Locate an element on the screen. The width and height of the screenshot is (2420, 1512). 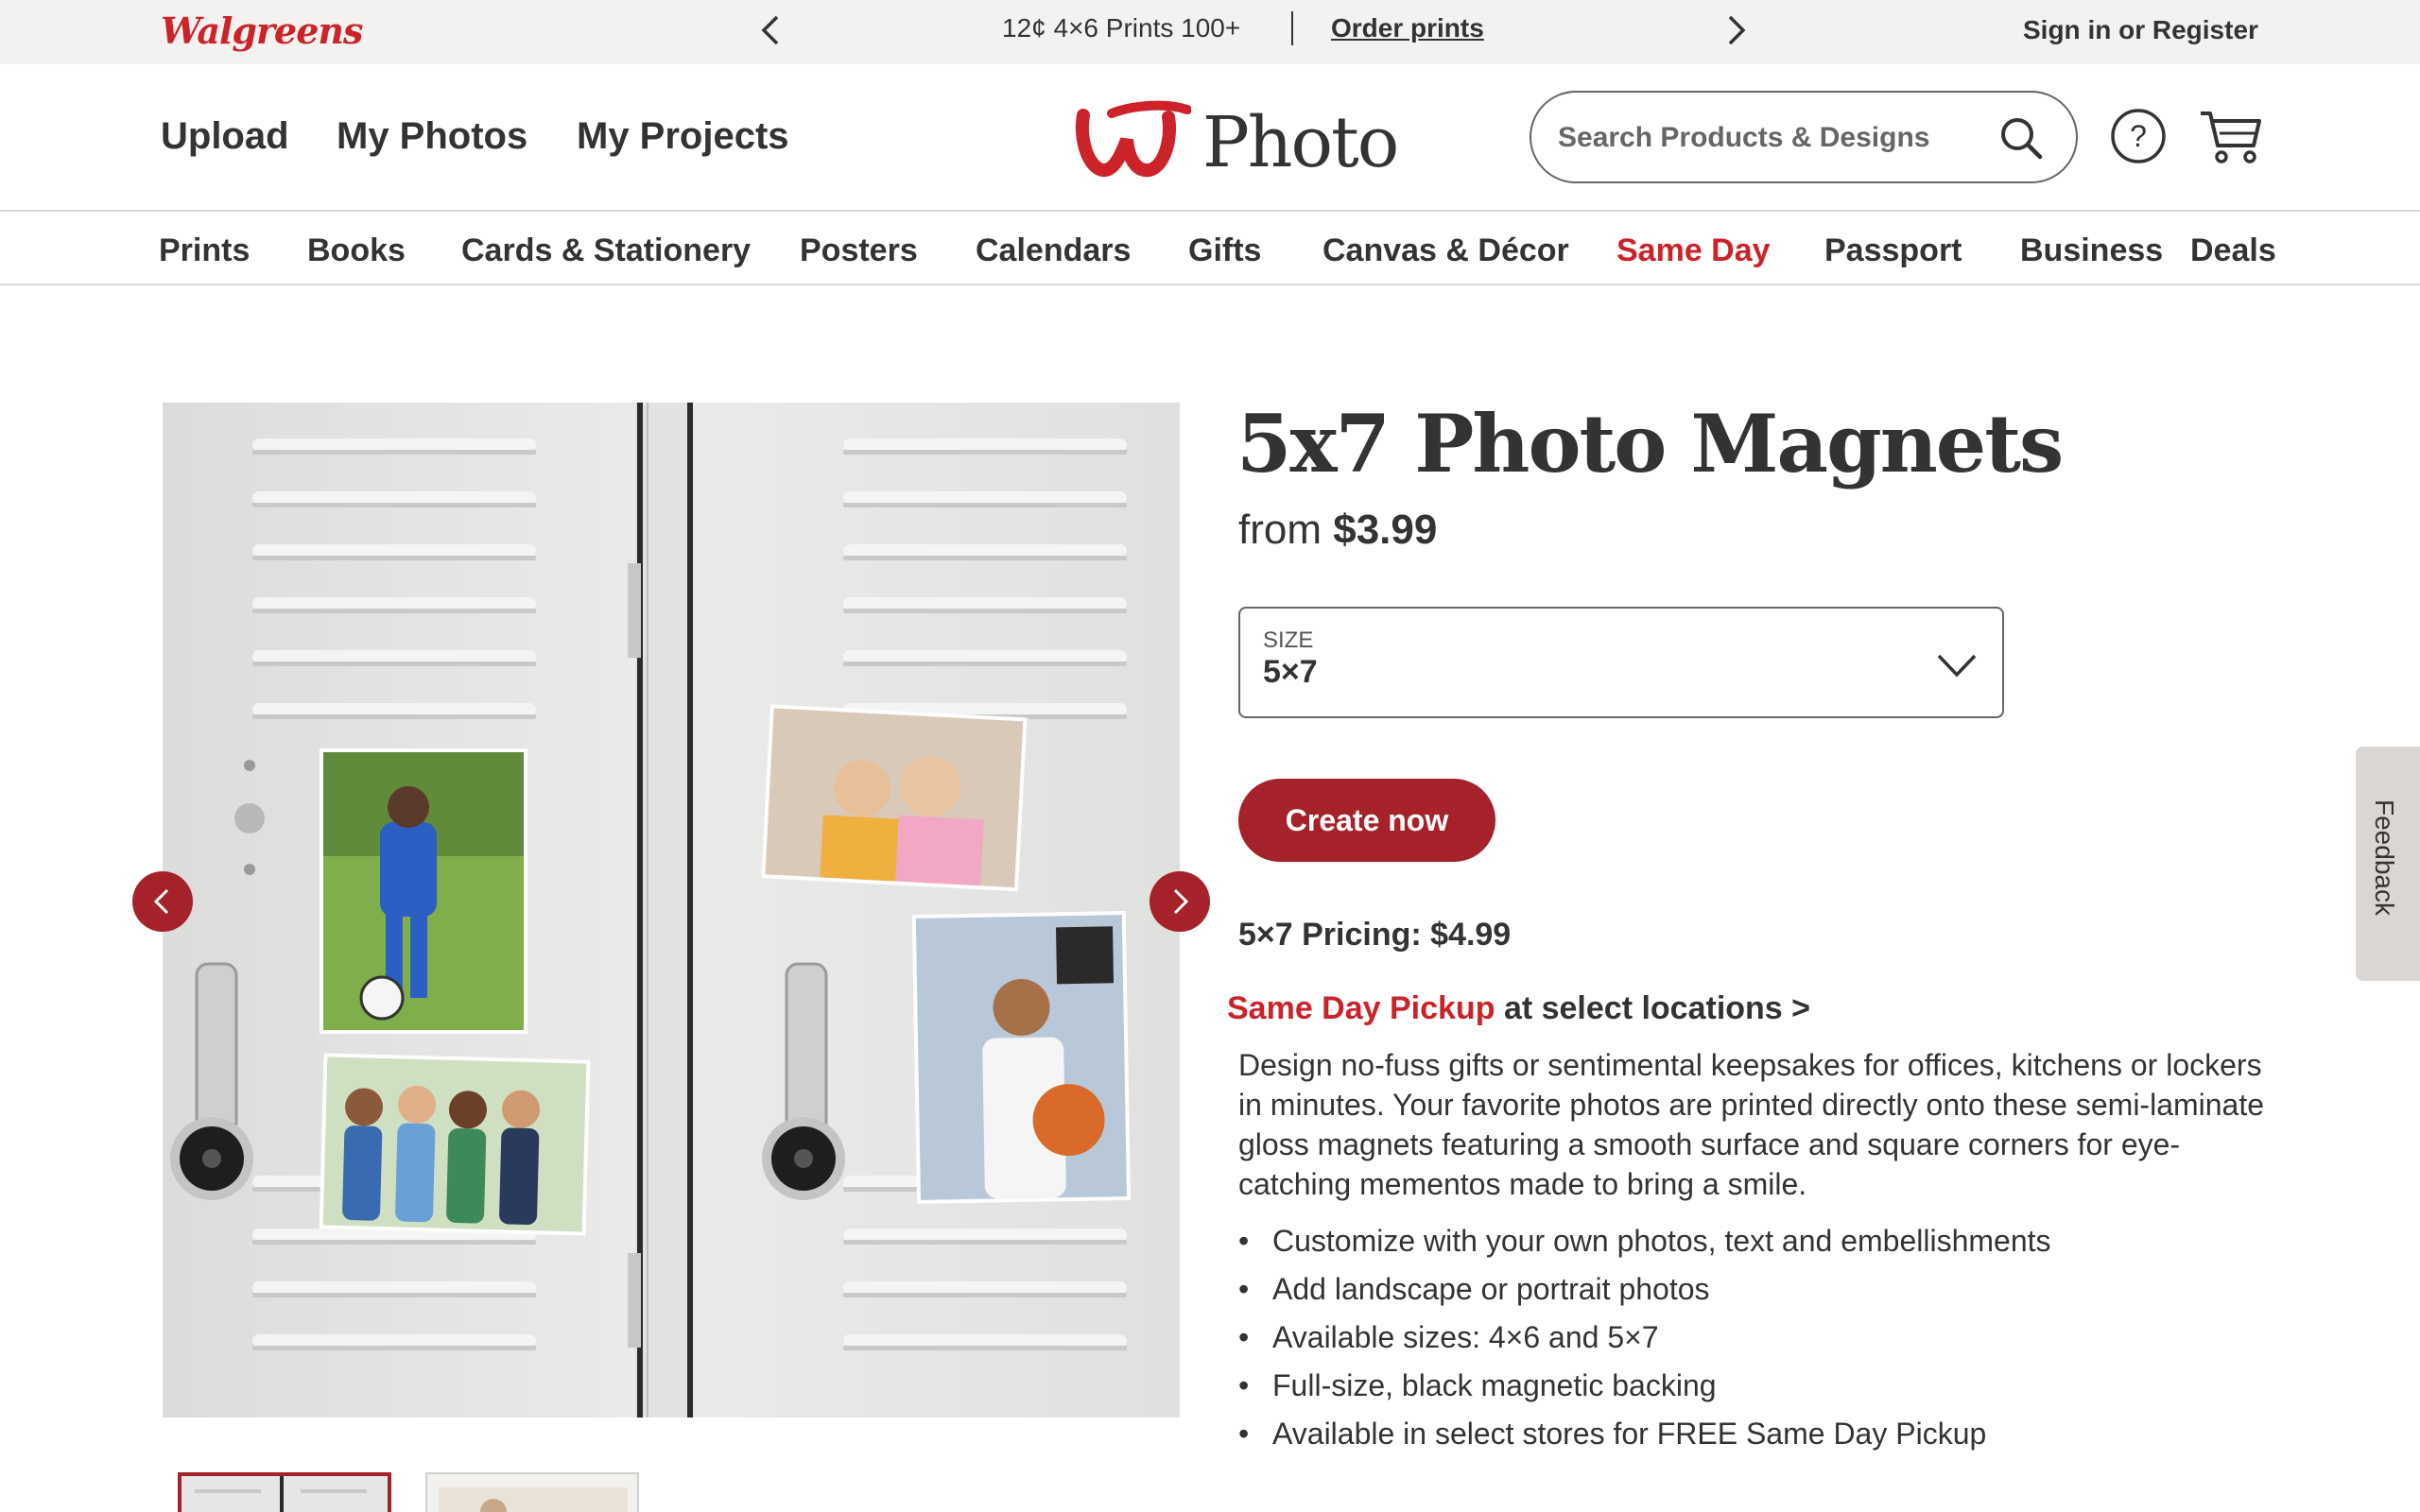
product-price: from $3.99 is located at coordinates (1338, 530).